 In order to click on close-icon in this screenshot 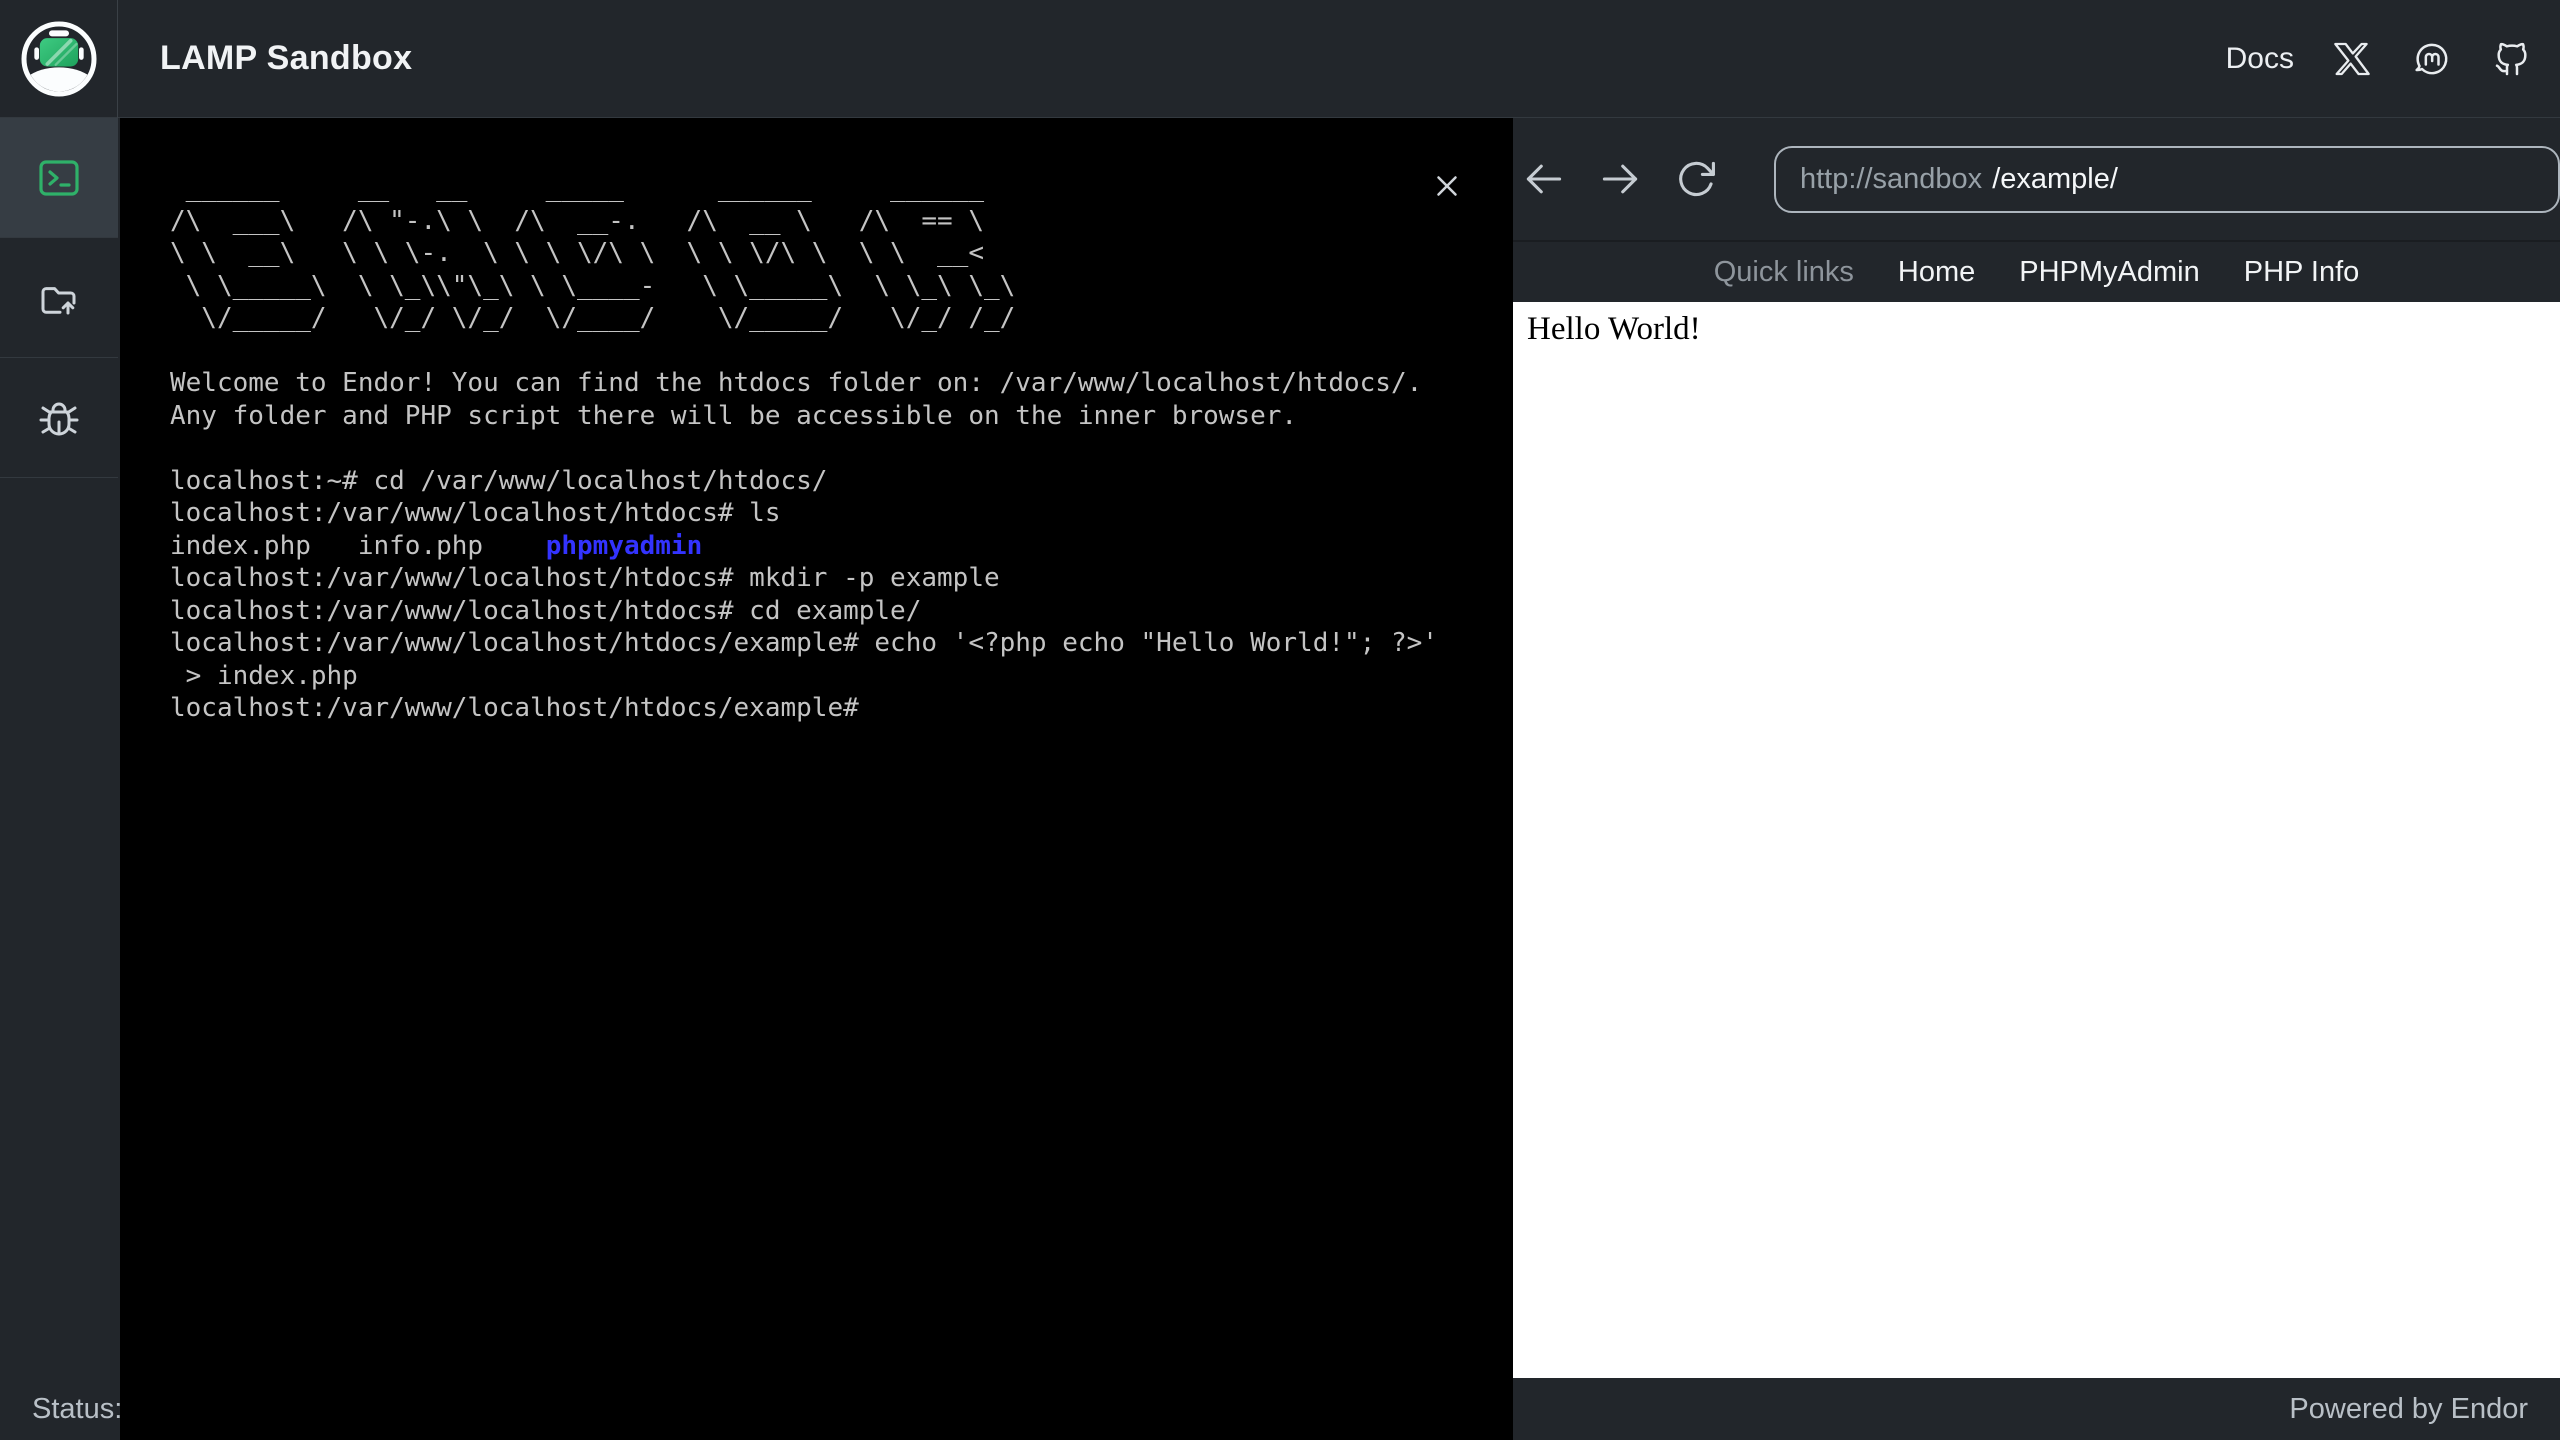, I will do `click(1447, 186)`.